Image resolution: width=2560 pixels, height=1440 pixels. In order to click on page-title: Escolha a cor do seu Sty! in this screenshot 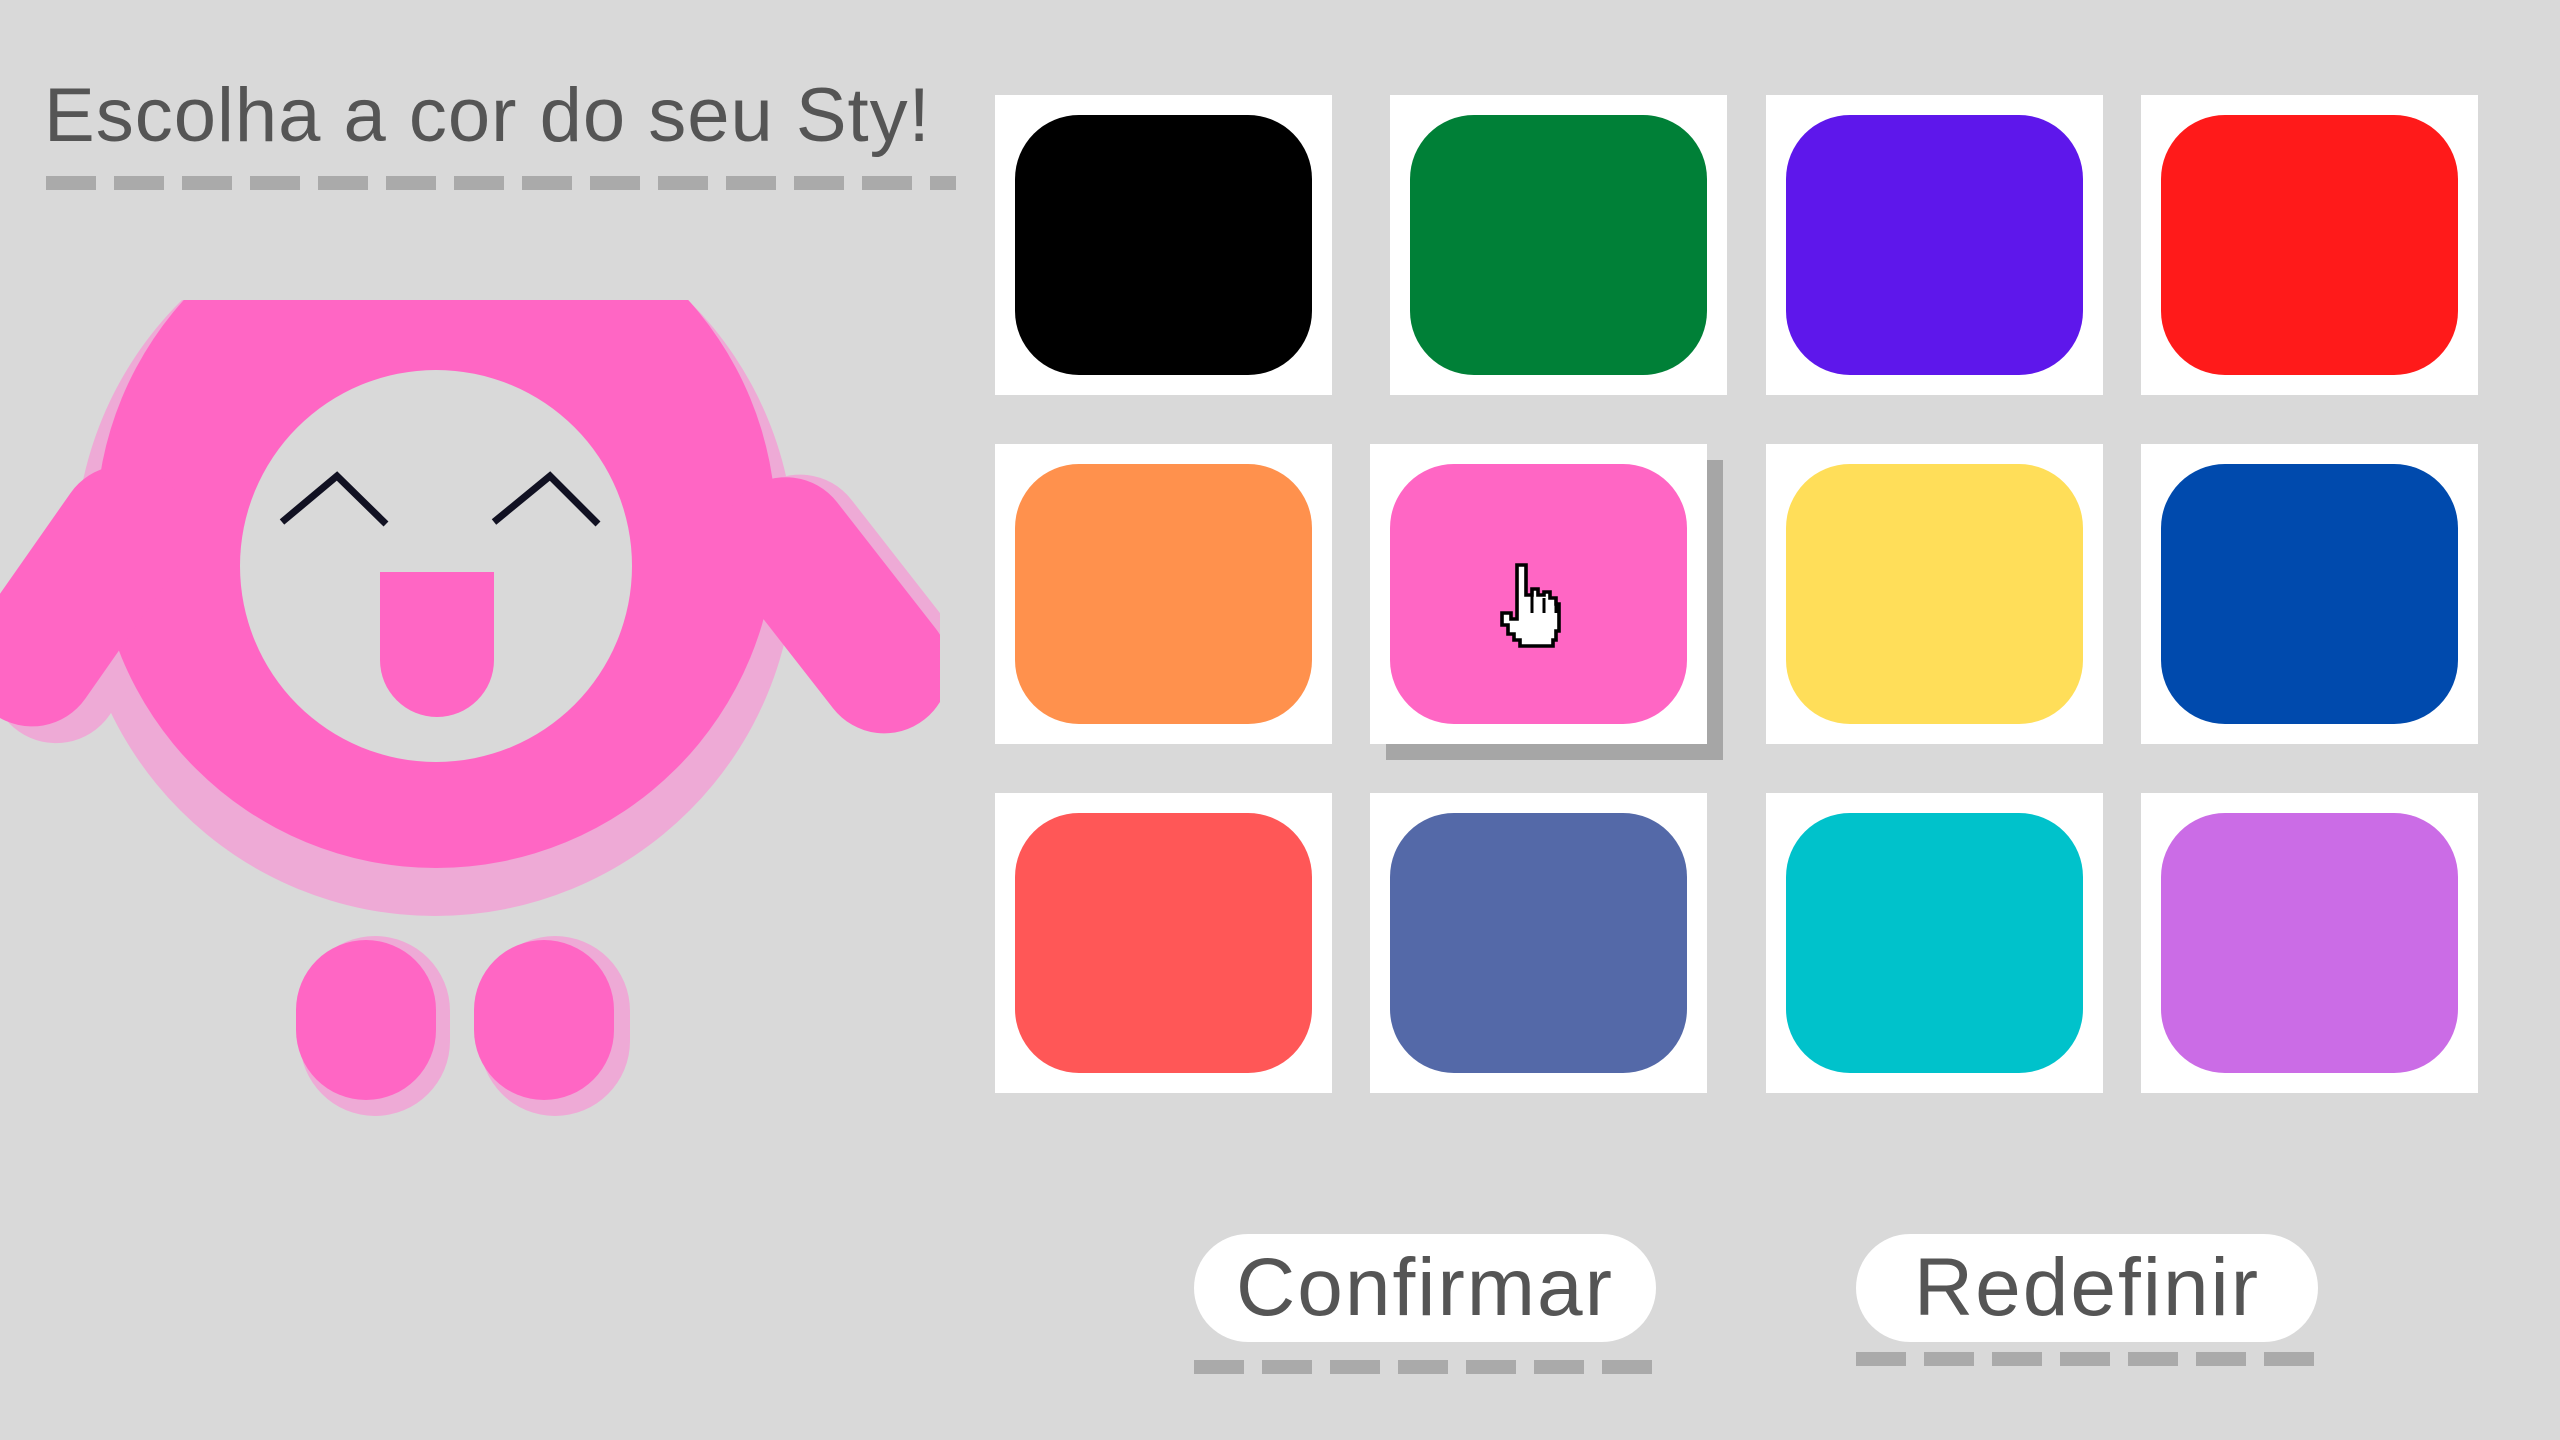, I will do `click(487, 115)`.